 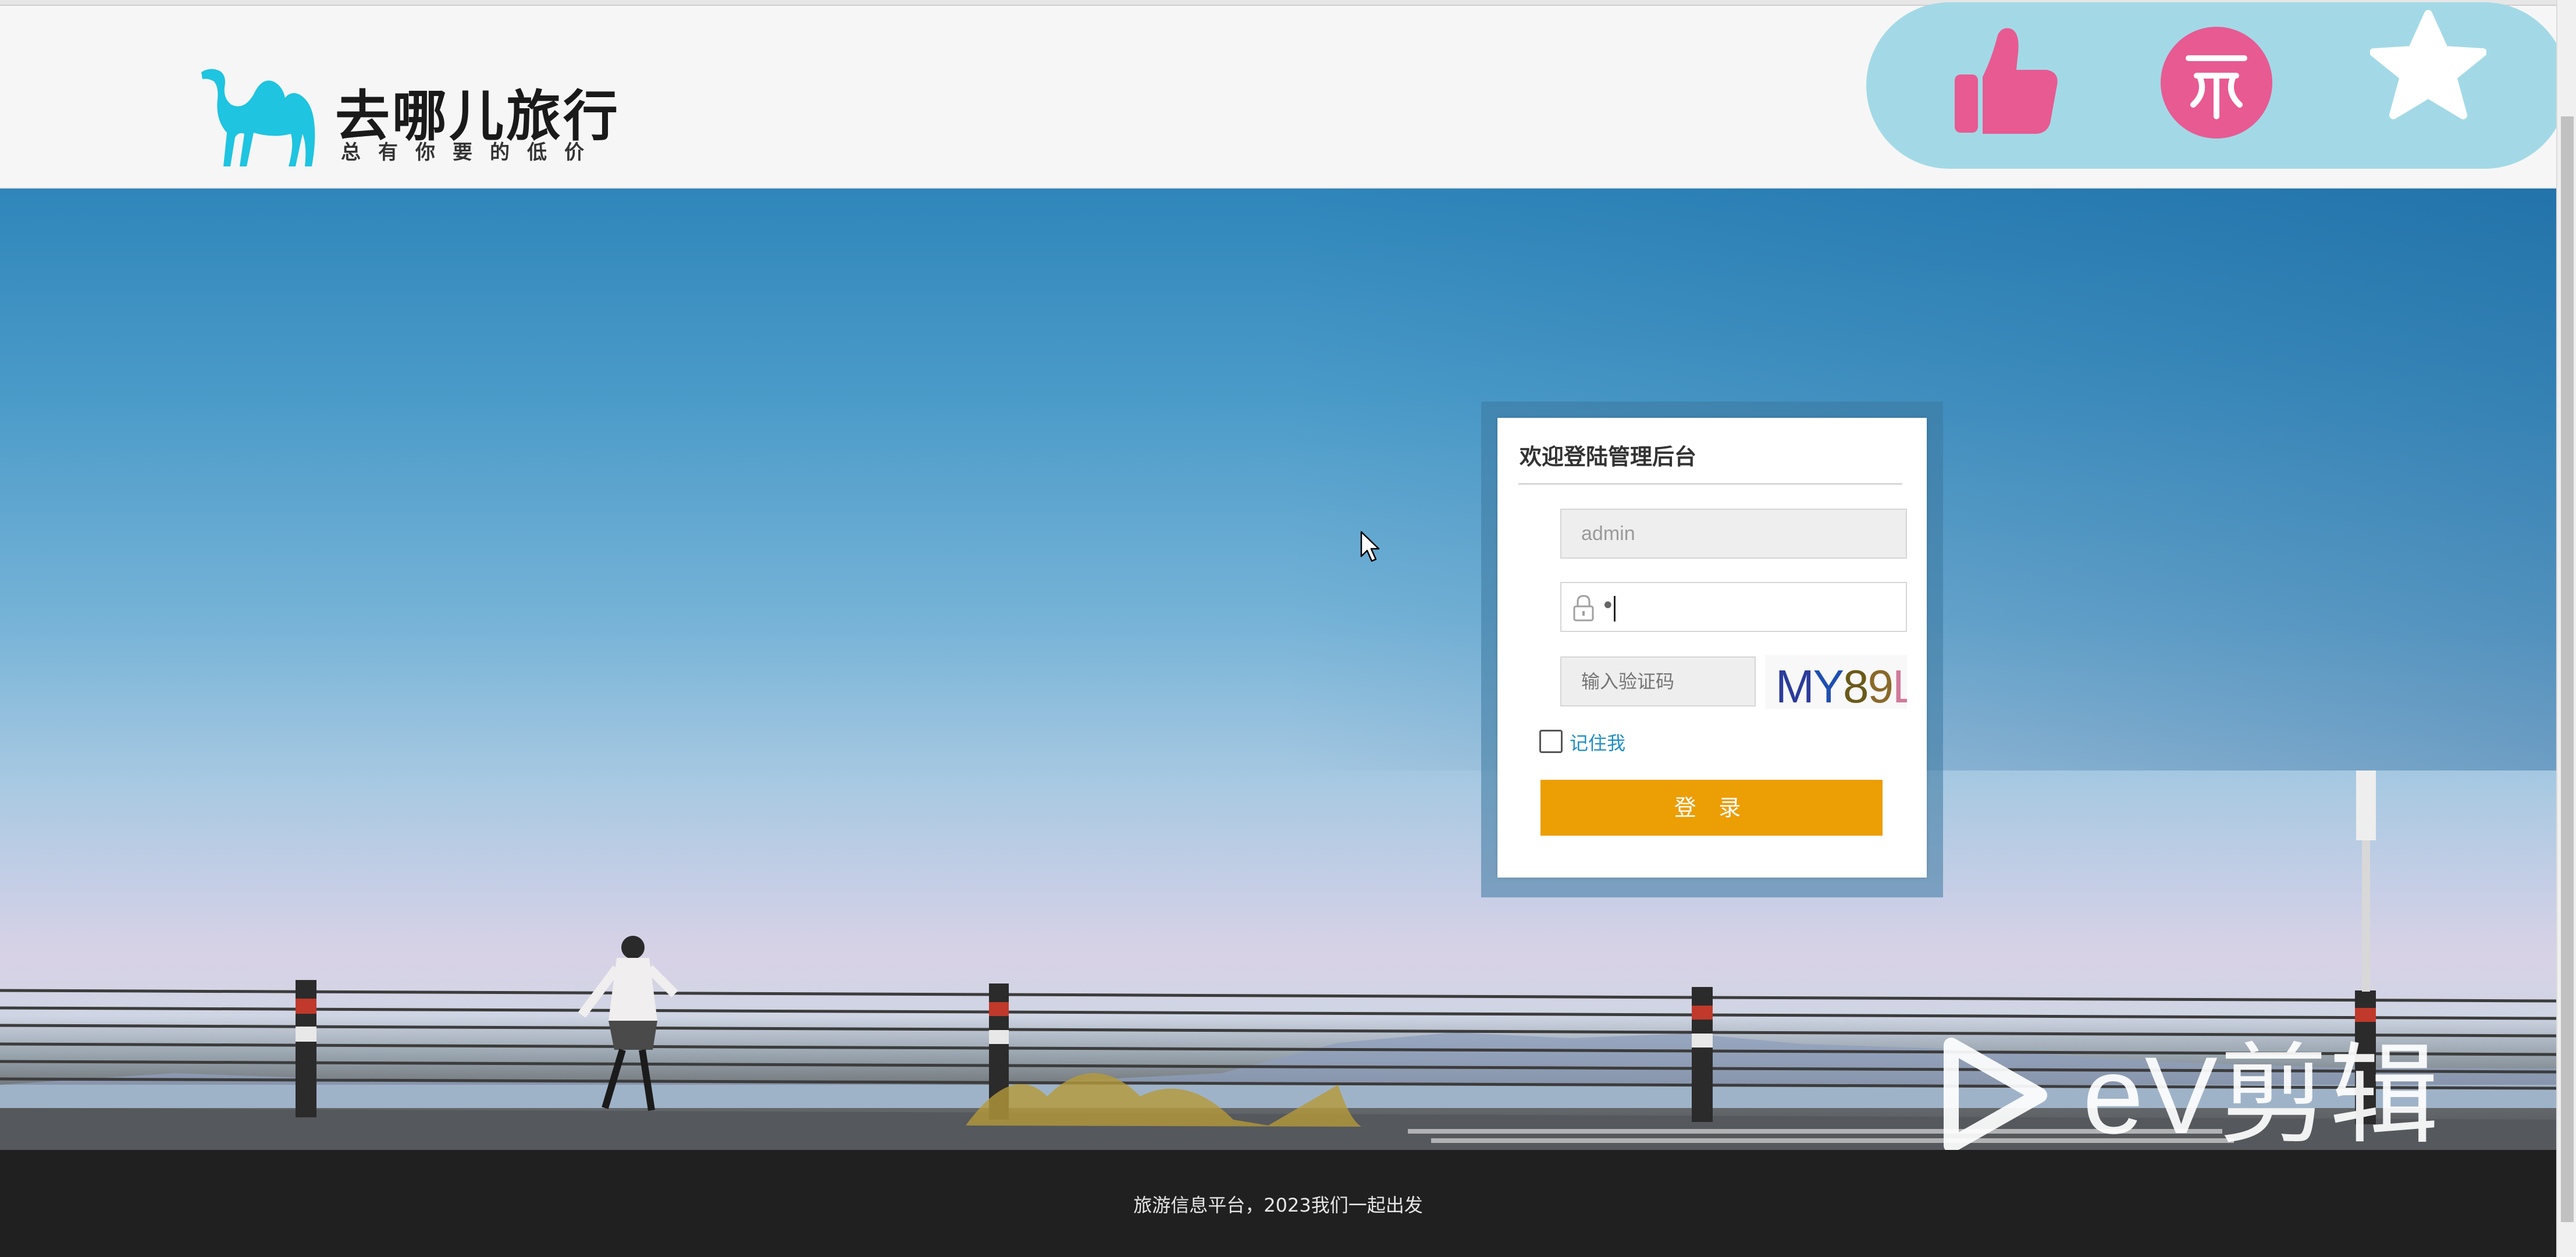 What do you see at coordinates (408, 116) in the screenshot?
I see `site-logo: 去哪儿旅行 总有你要的低价` at bounding box center [408, 116].